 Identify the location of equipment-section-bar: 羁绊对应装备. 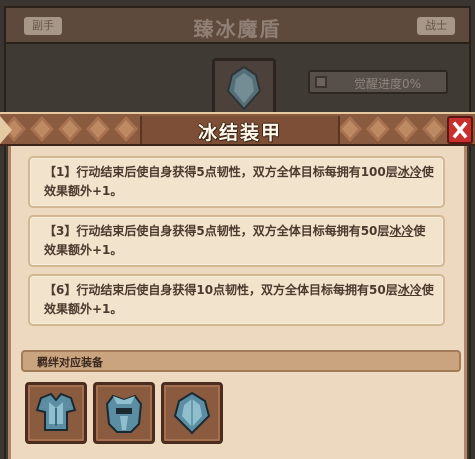
(241, 361).